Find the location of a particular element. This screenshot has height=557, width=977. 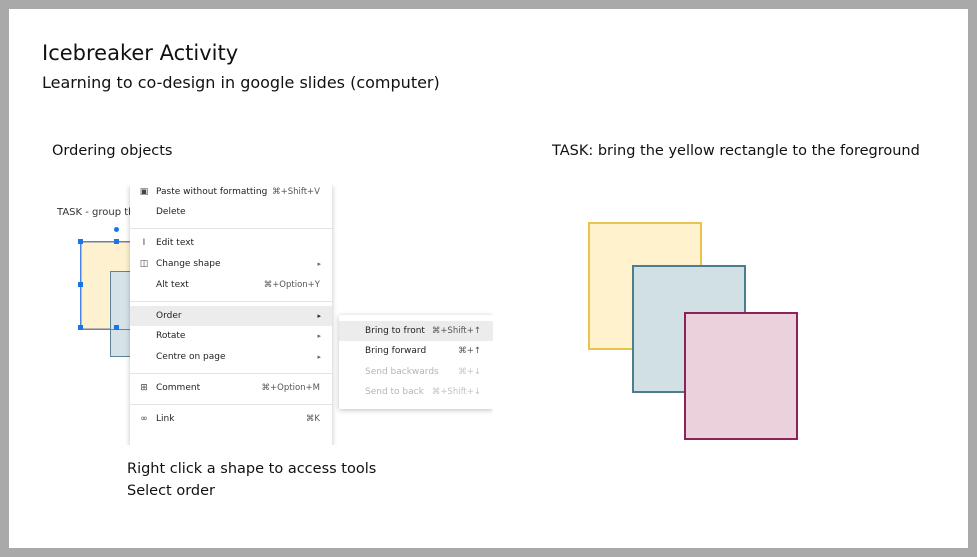

instruction-line-2: Select order is located at coordinates (171, 491).